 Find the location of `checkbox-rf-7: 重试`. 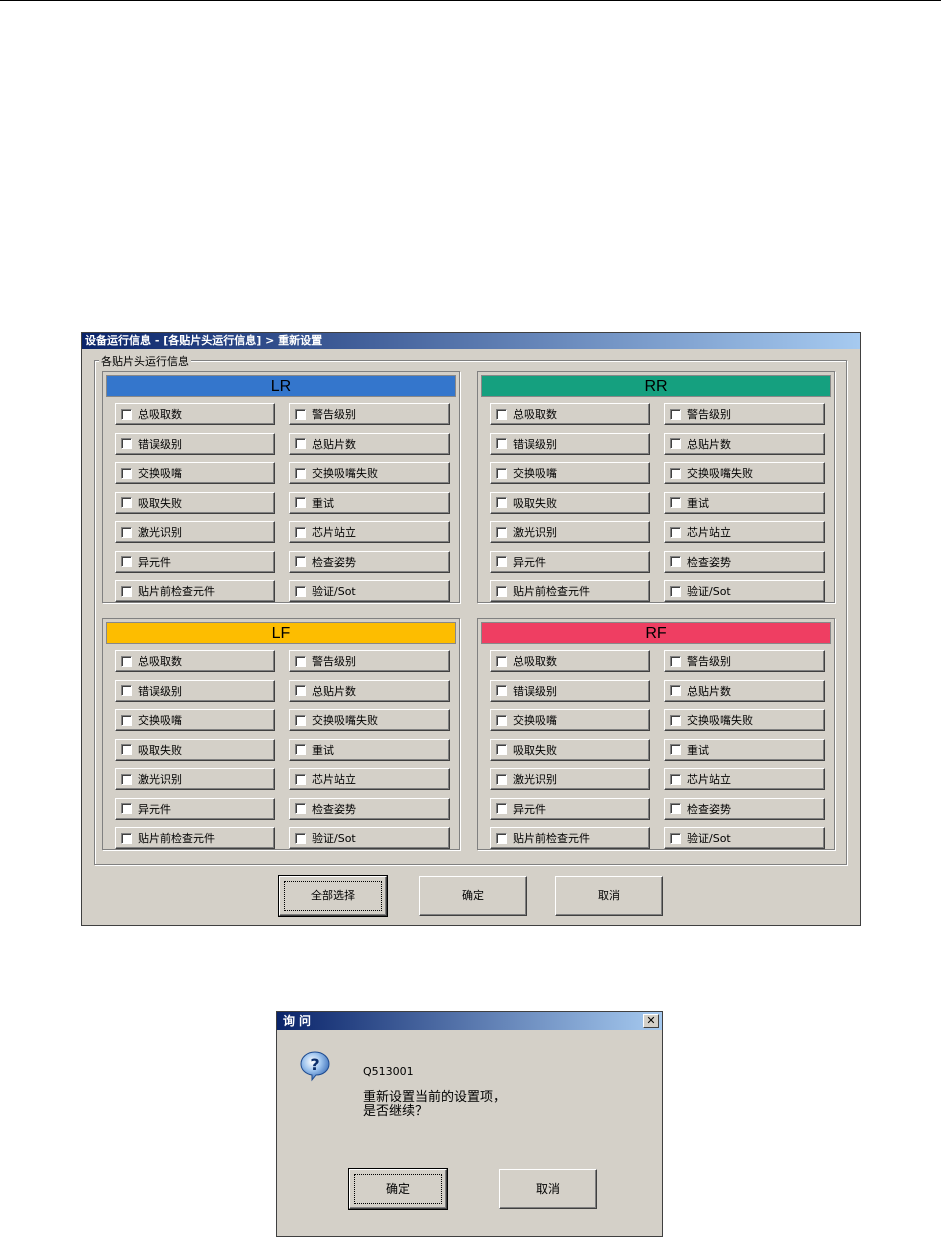

checkbox-rf-7: 重试 is located at coordinates (744, 749).